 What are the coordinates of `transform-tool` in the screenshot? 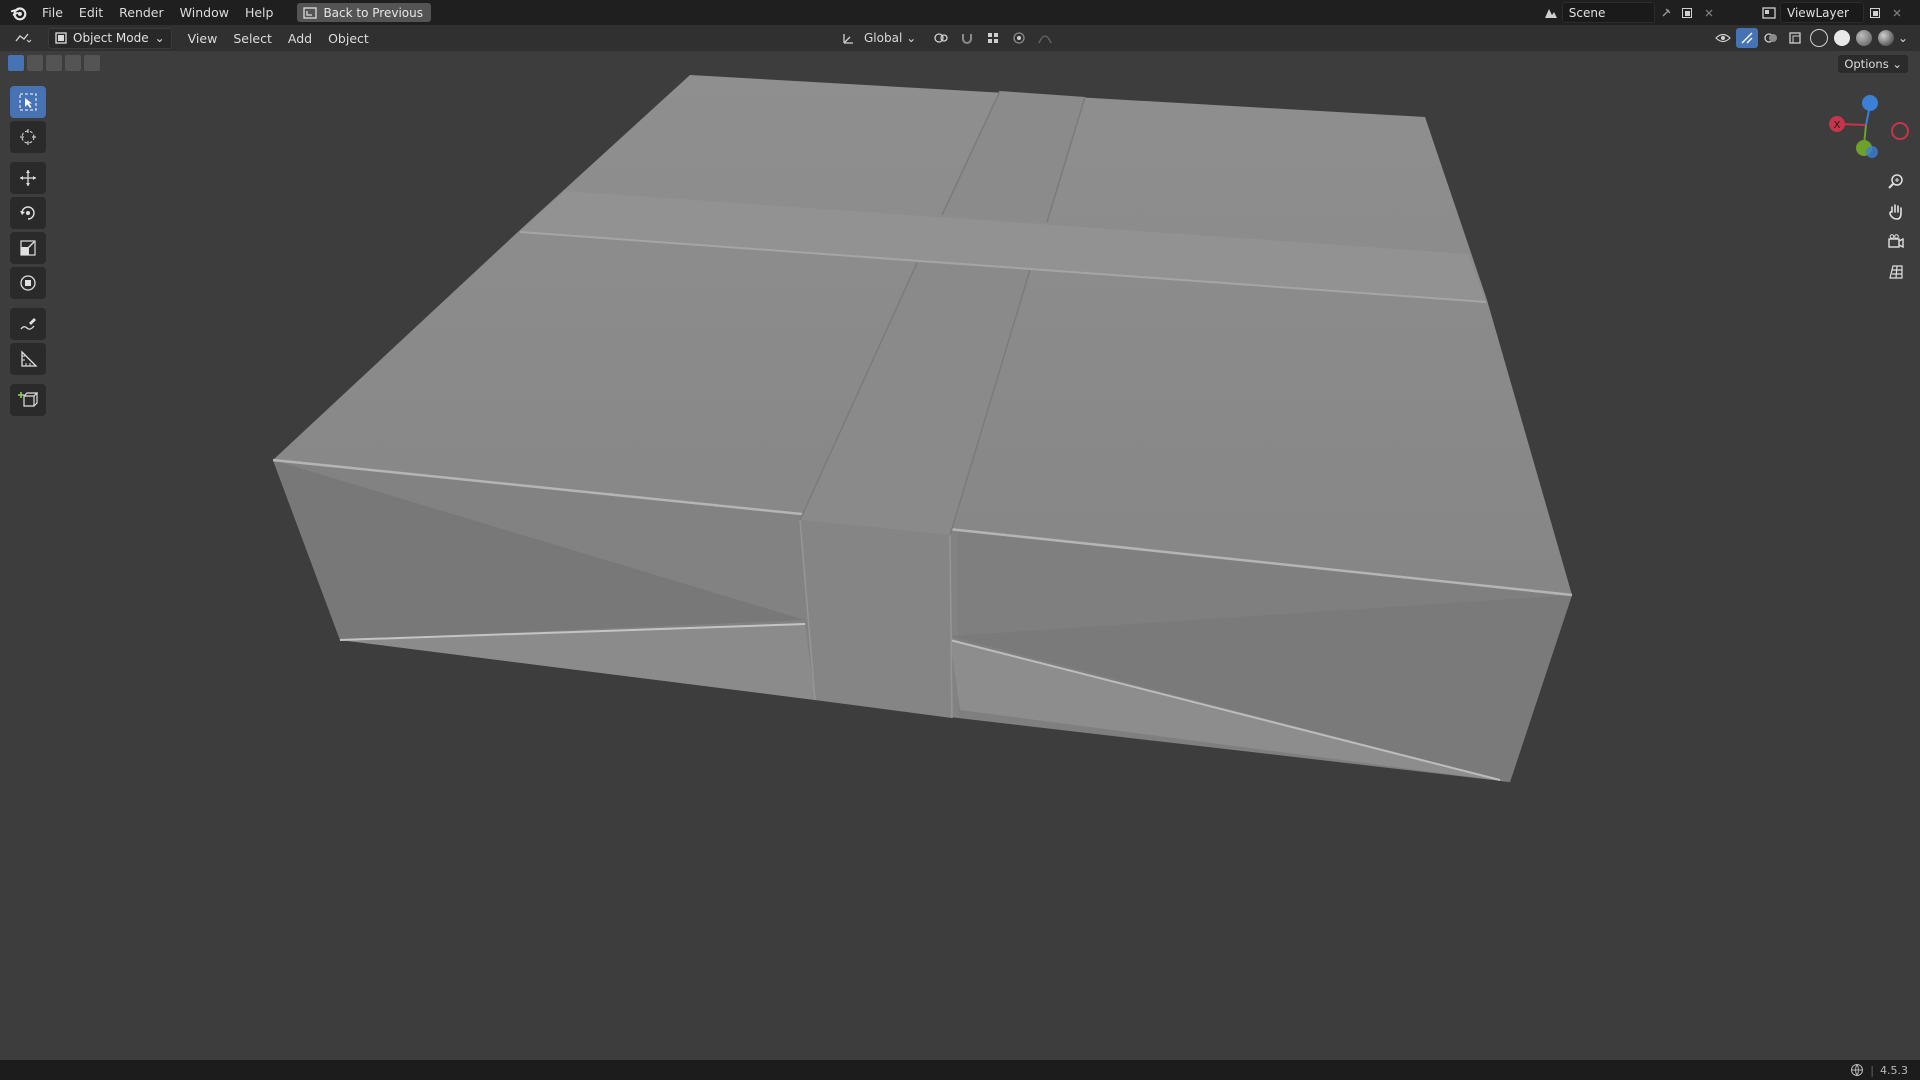 It's located at (28, 283).